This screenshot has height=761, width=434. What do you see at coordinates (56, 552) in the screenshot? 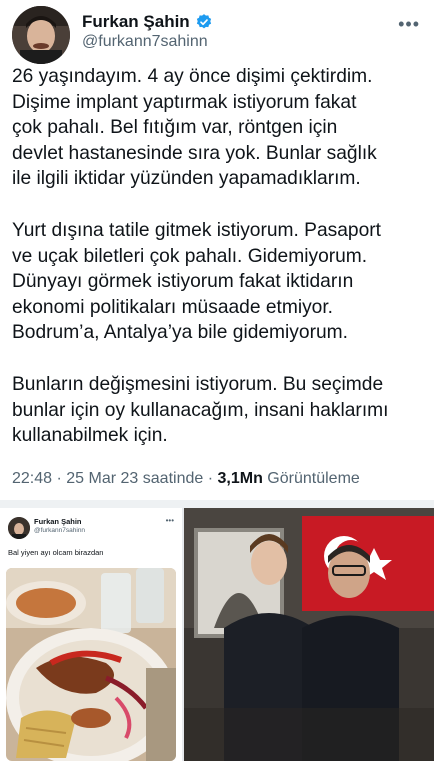
I see `embedded-tweet-text: Bal yiyen ayı olcam birazdan` at bounding box center [56, 552].